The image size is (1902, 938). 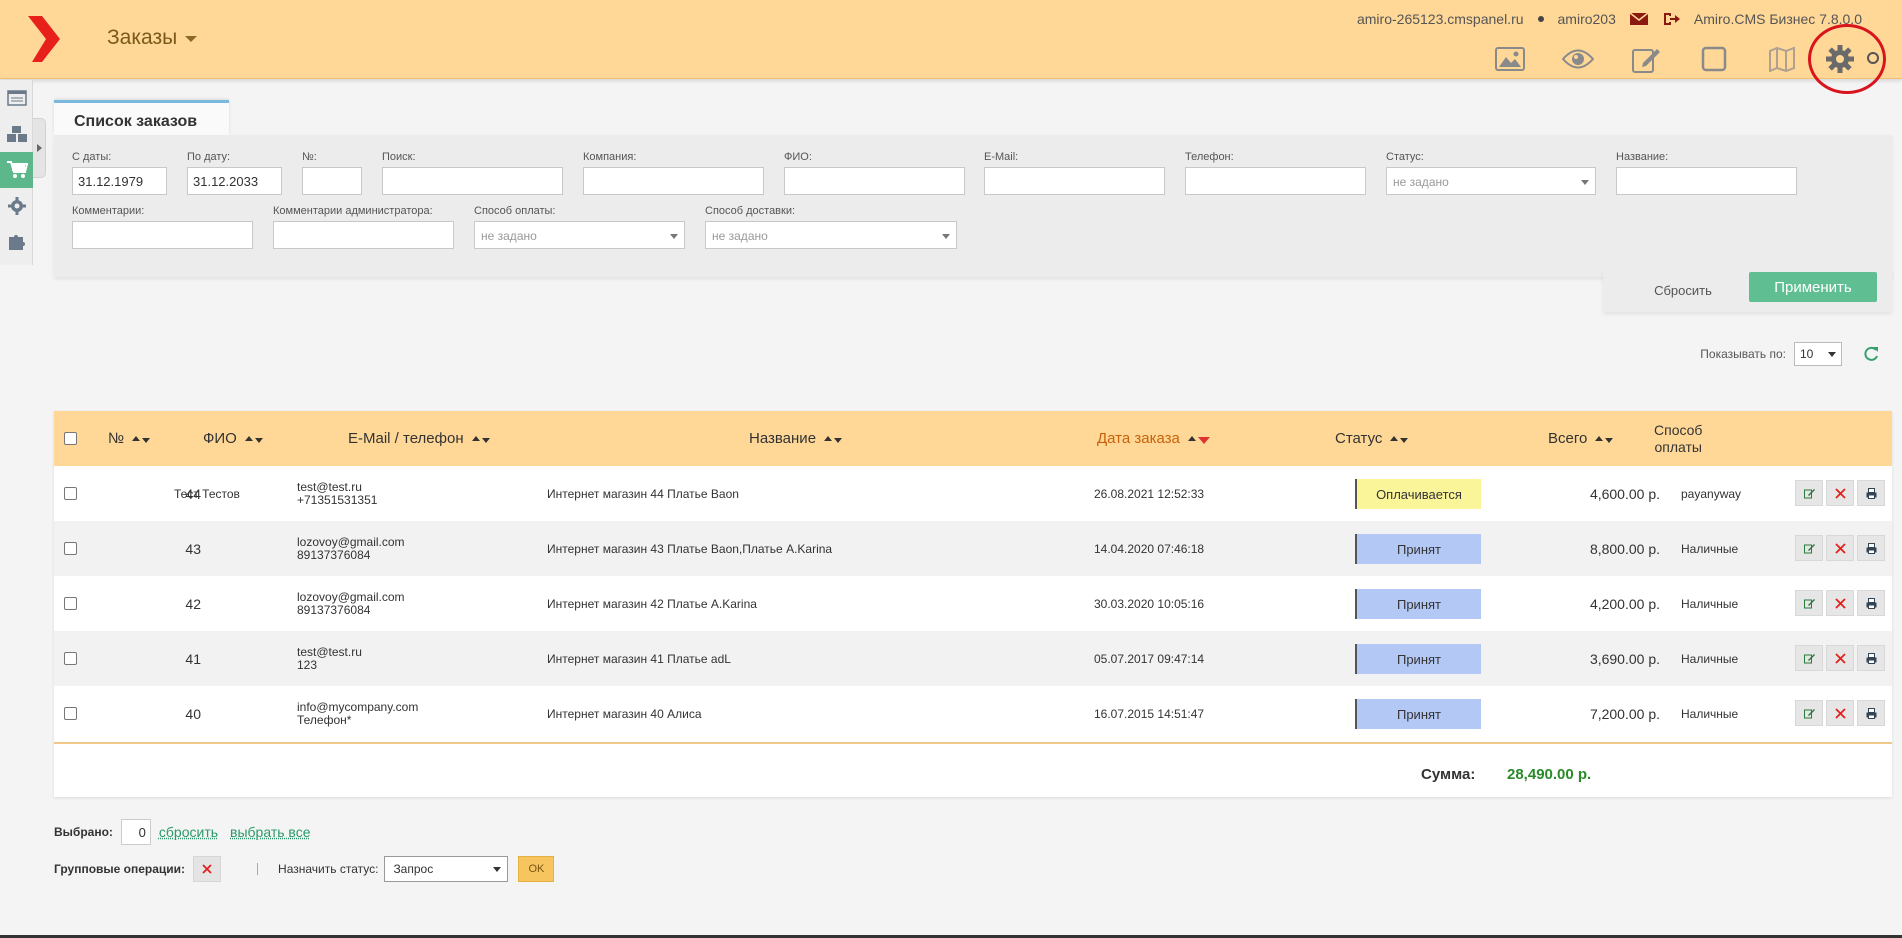 I want to click on sidebar-item-shop, so click(x=16, y=170).